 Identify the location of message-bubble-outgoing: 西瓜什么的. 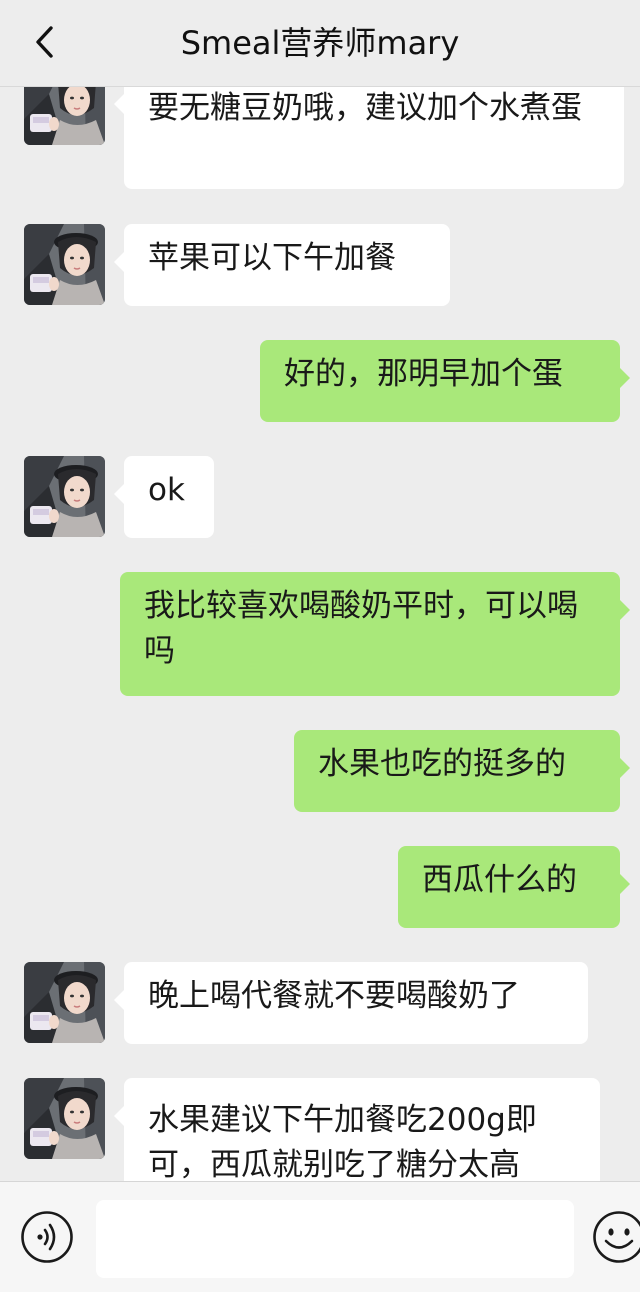
(509, 887).